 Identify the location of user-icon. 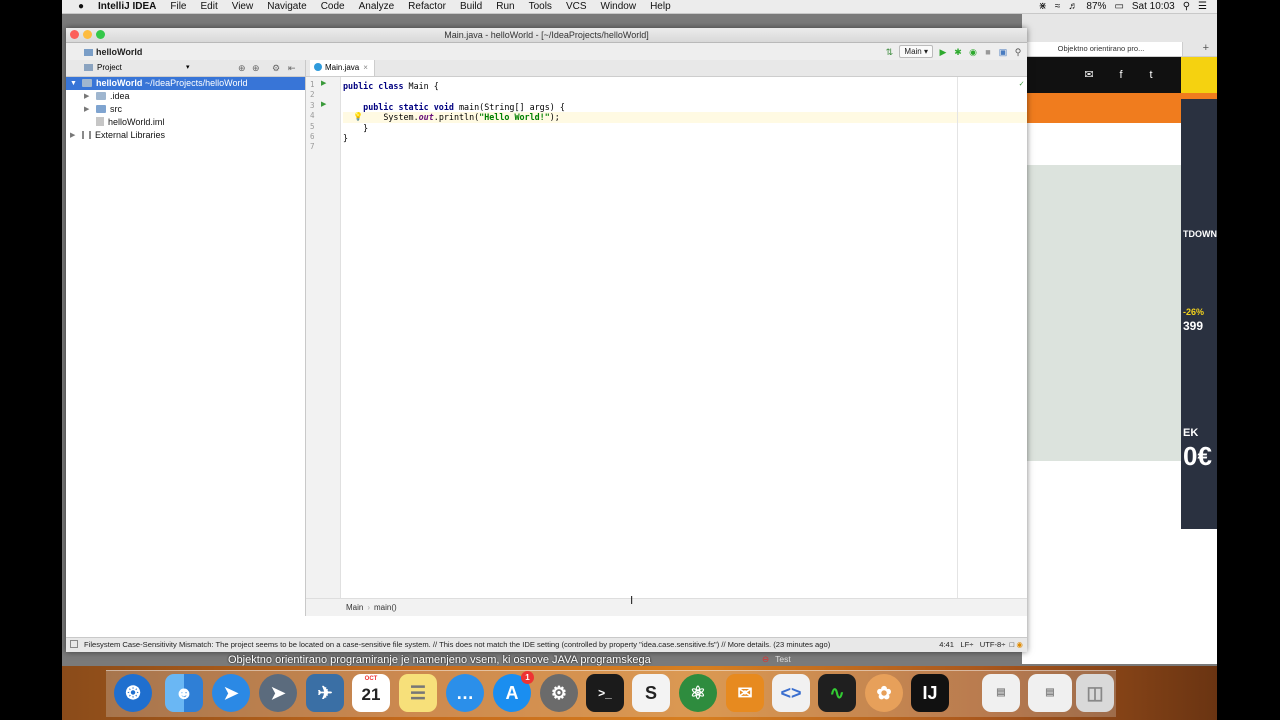
(1199, 75).